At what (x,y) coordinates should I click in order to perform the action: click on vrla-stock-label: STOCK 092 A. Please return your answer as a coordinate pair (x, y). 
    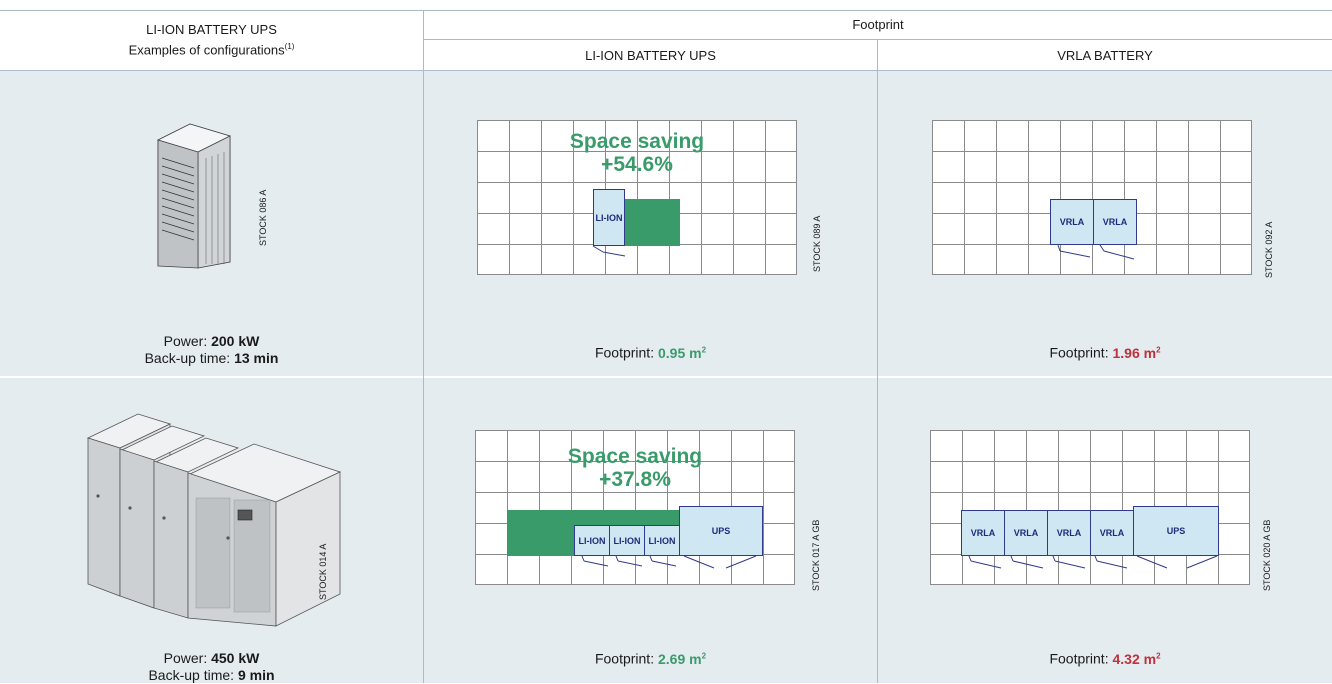
    Looking at the image, I should click on (1269, 249).